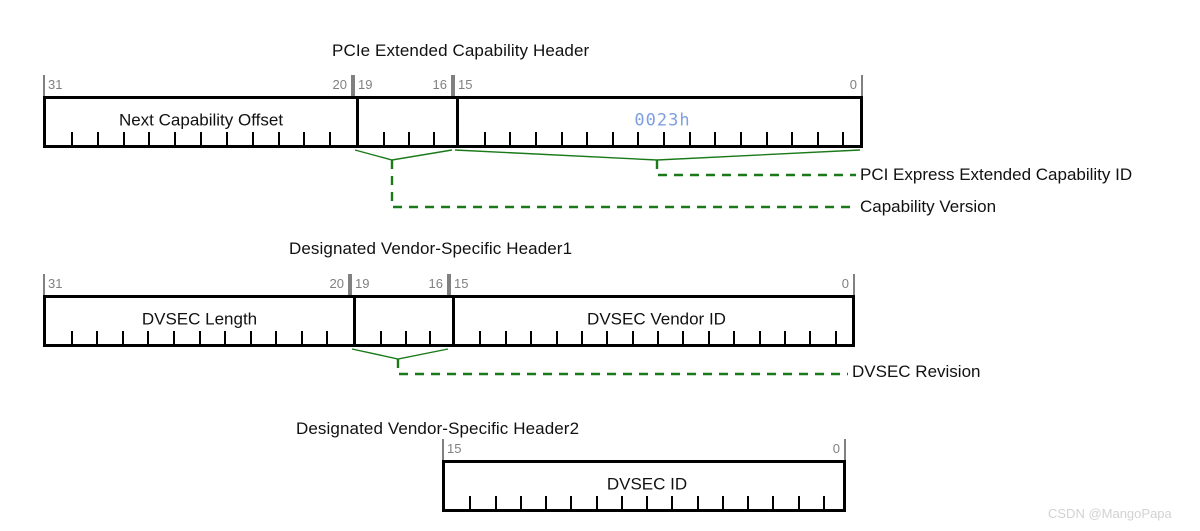 This screenshot has height=531, width=1200. Describe the element at coordinates (336, 283) in the screenshot. I see `bit-number-low-dvsec-length: 20` at that location.